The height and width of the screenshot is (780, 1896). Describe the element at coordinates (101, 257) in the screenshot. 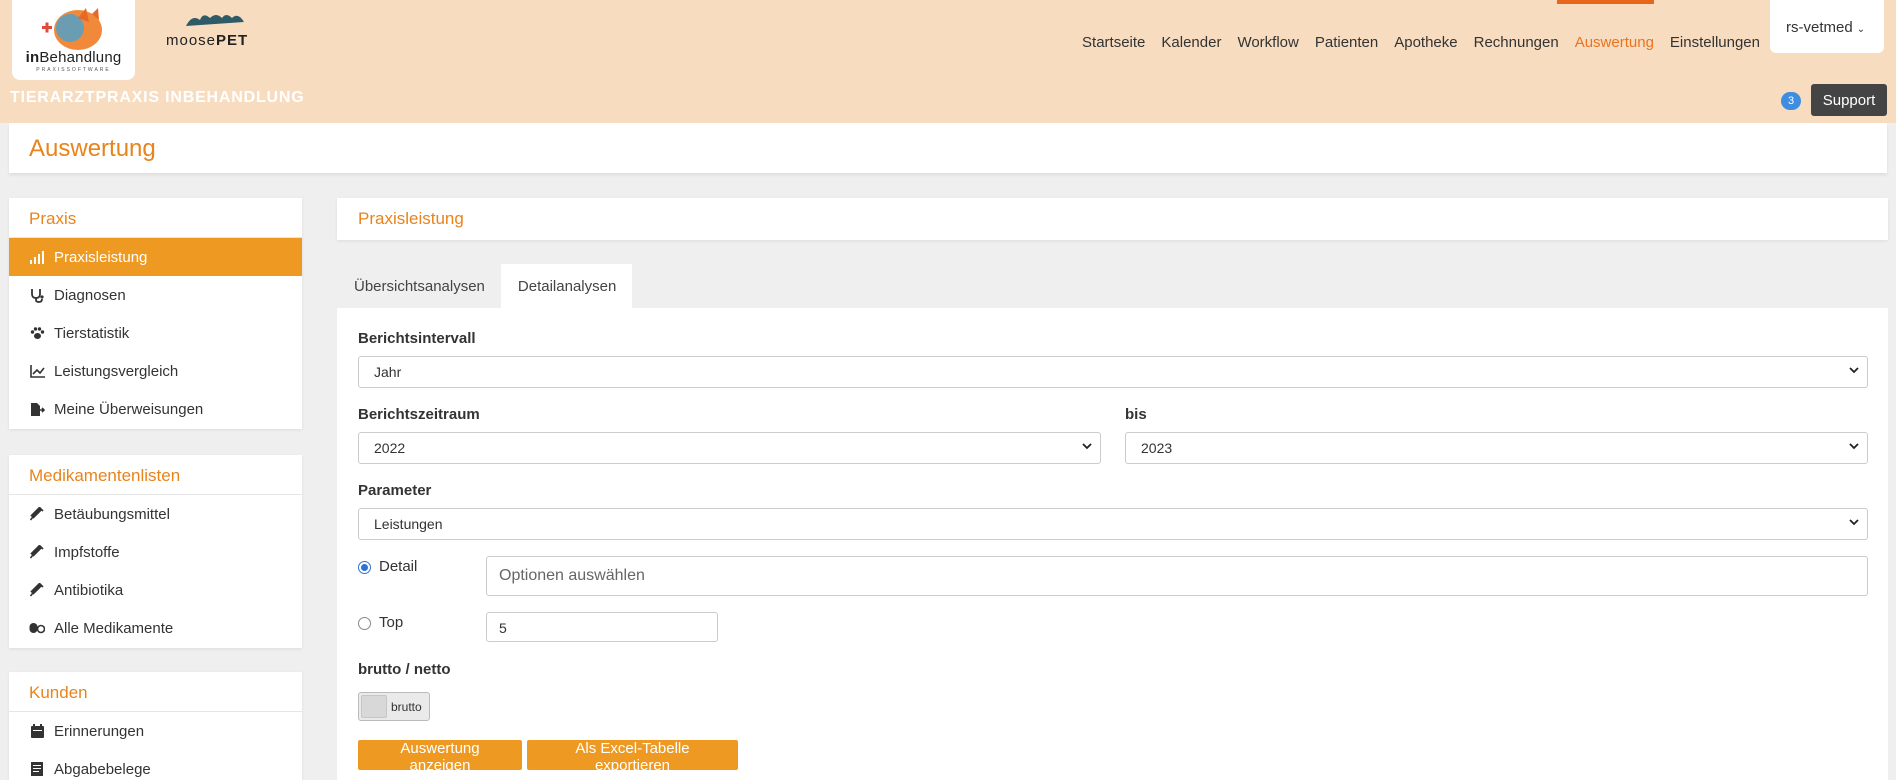

I see `sidebar-item-label: Praxisleistung` at that location.